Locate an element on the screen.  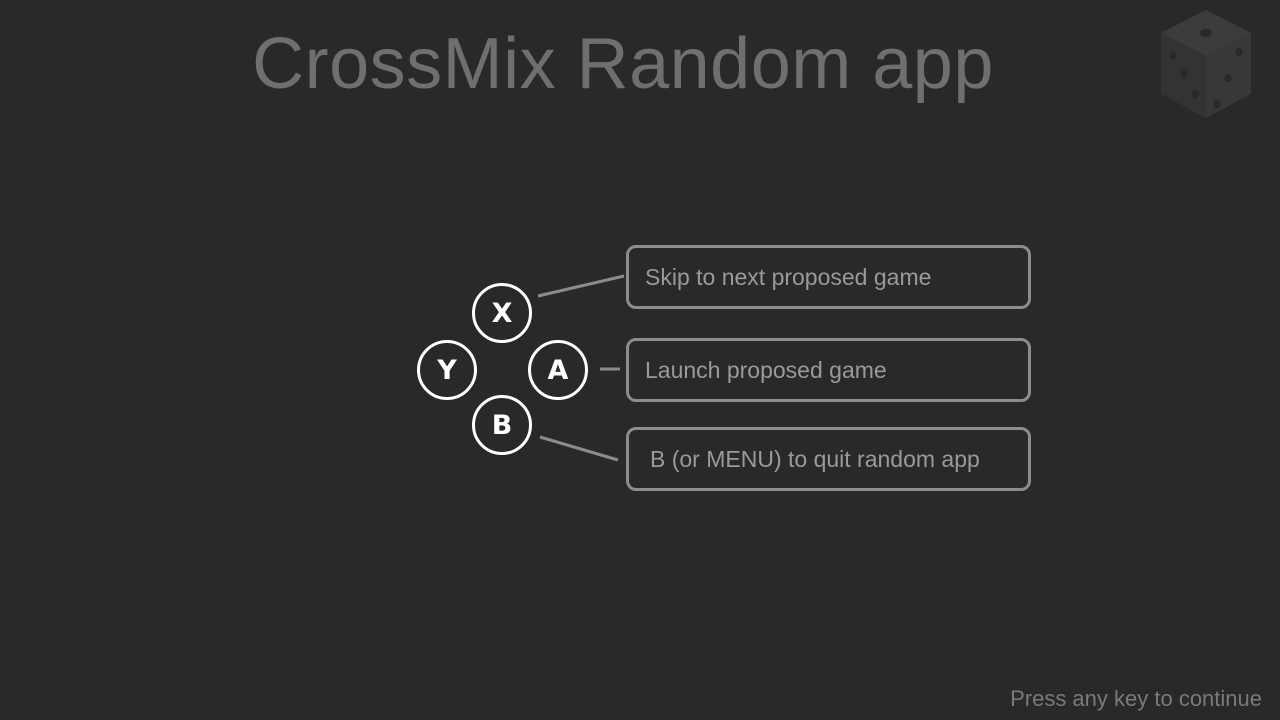
x-button-icon: X is located at coordinates (502, 313).